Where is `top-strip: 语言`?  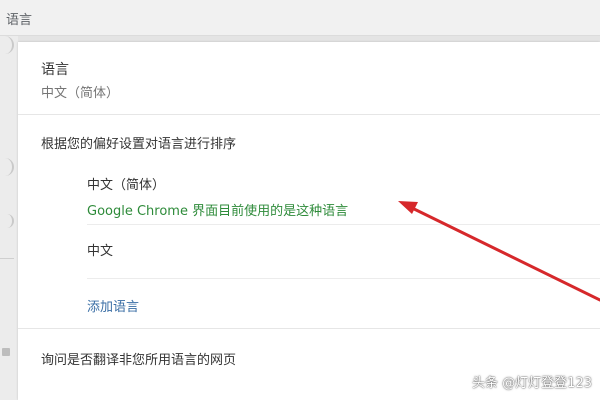
top-strip: 语言 is located at coordinates (300, 18).